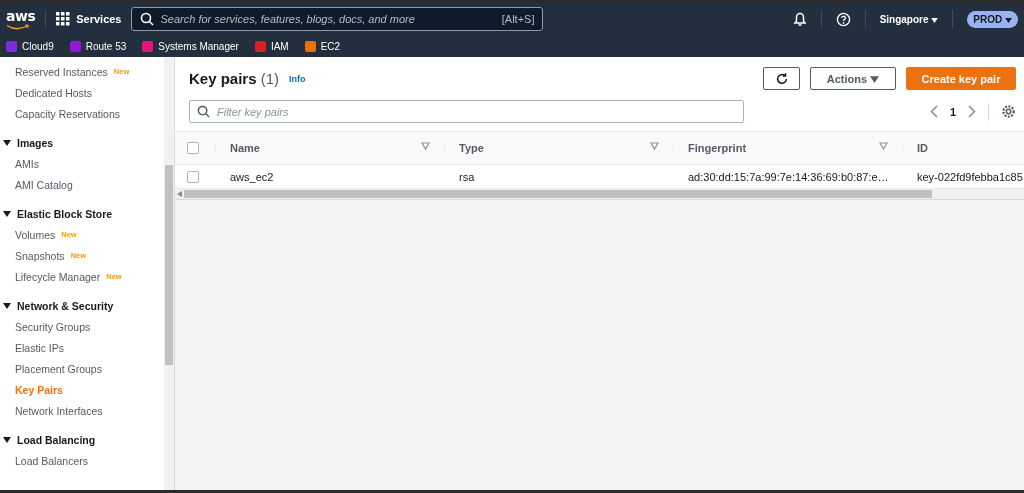 The width and height of the screenshot is (1024, 493). Describe the element at coordinates (179, 194) in the screenshot. I see `scroll-left-icon` at that location.